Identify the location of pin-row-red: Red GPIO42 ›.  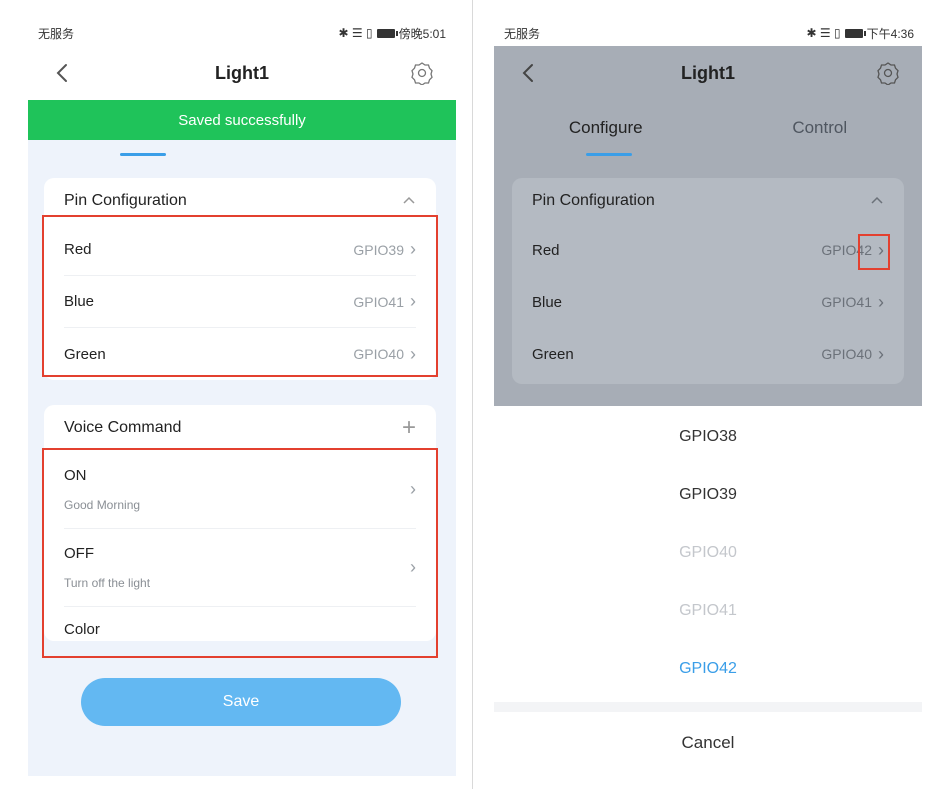
(708, 250).